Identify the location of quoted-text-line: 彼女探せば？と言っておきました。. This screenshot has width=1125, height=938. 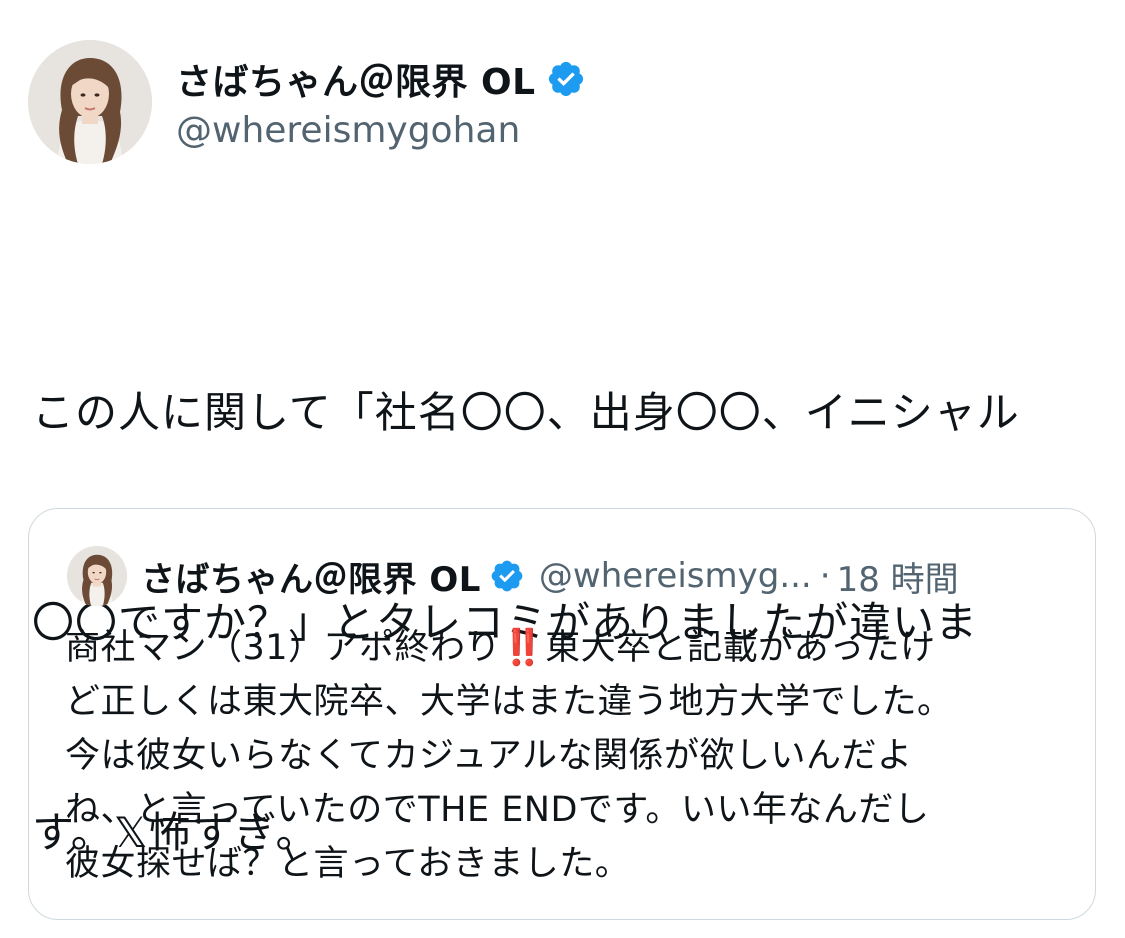
(565, 864).